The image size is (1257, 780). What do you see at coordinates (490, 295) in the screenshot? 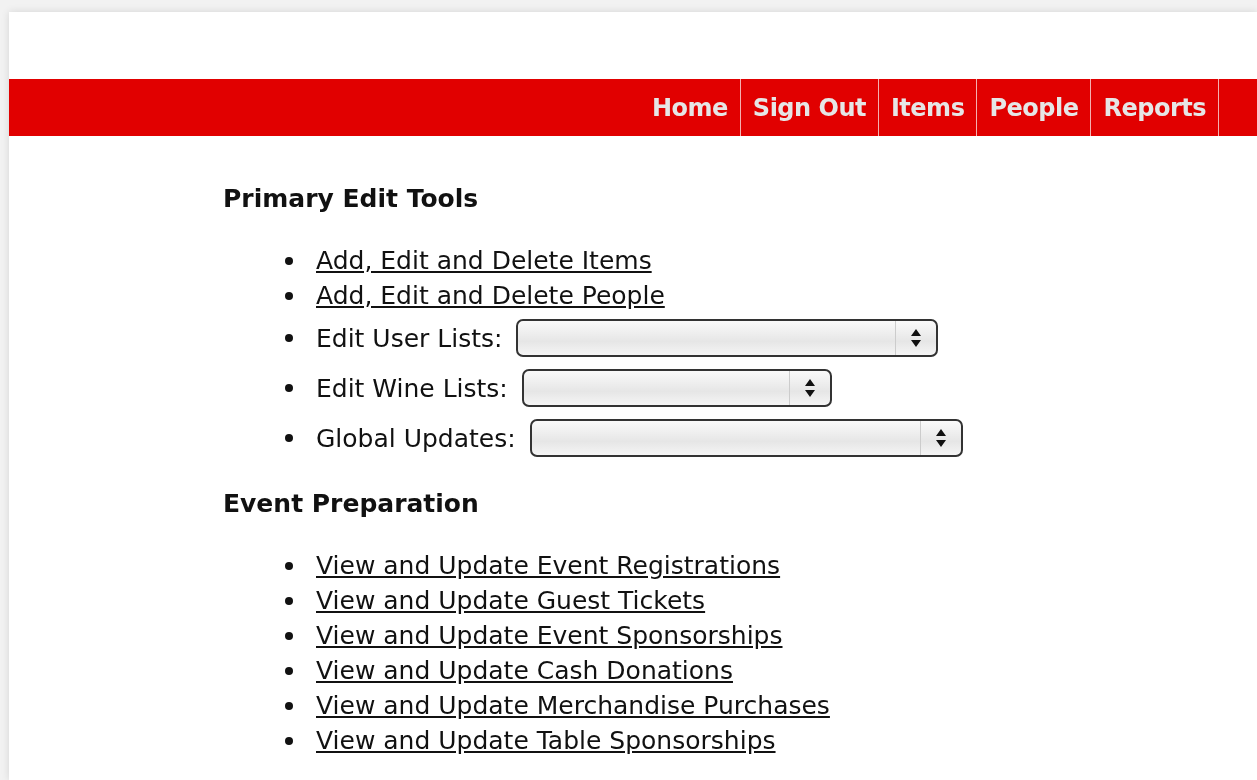
I see `link: Add, Edit and Delete People` at bounding box center [490, 295].